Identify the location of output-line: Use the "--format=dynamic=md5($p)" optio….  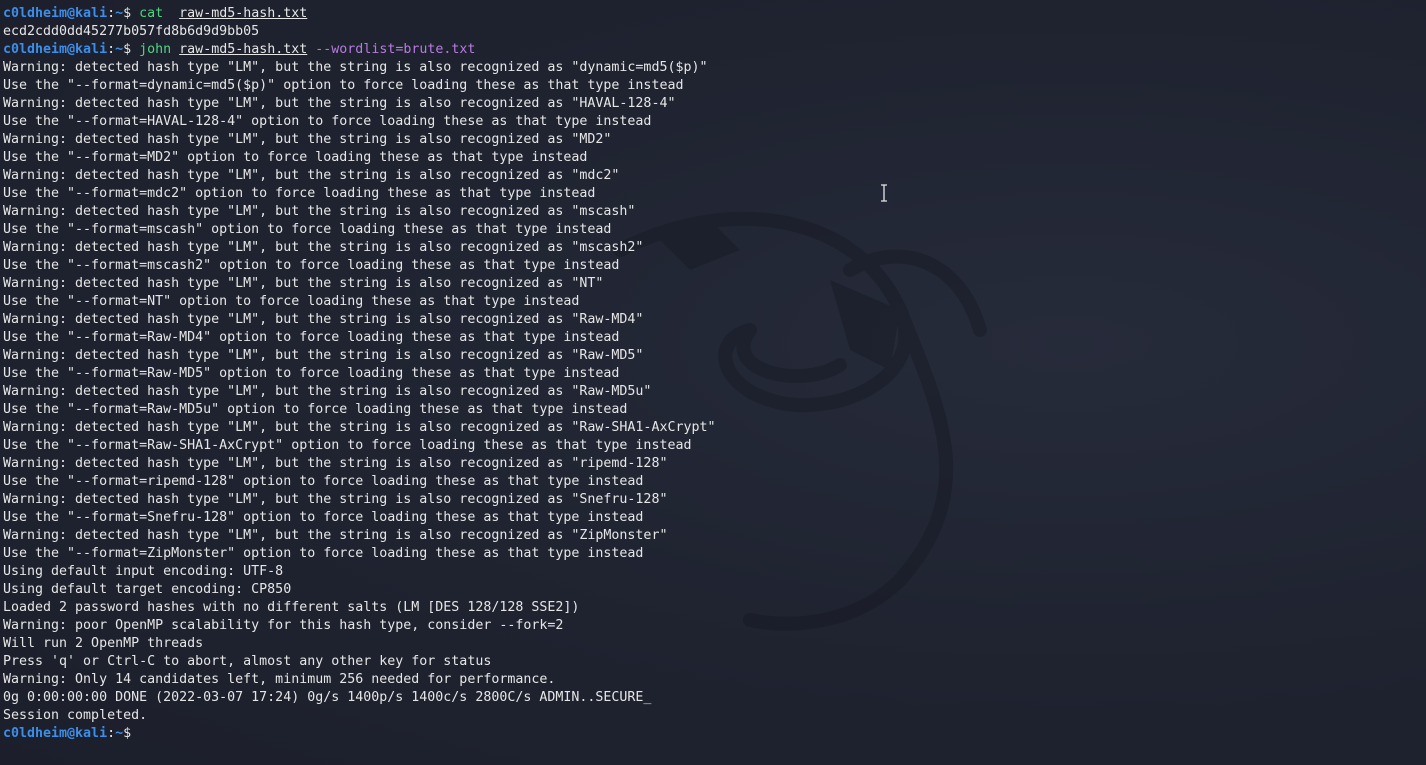
(343, 85).